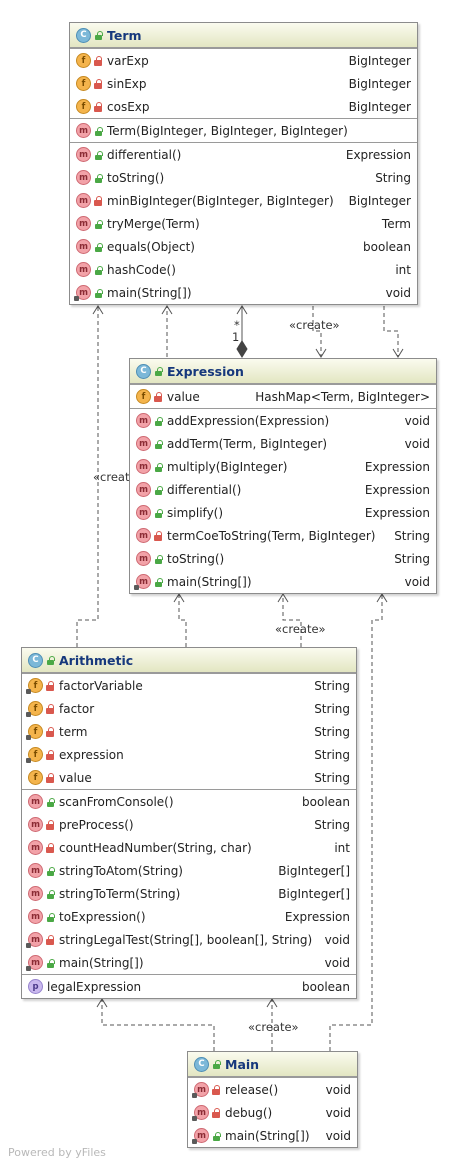 The width and height of the screenshot is (457, 1170). I want to click on properties-section: p legalExpression boolean, so click(189, 986).